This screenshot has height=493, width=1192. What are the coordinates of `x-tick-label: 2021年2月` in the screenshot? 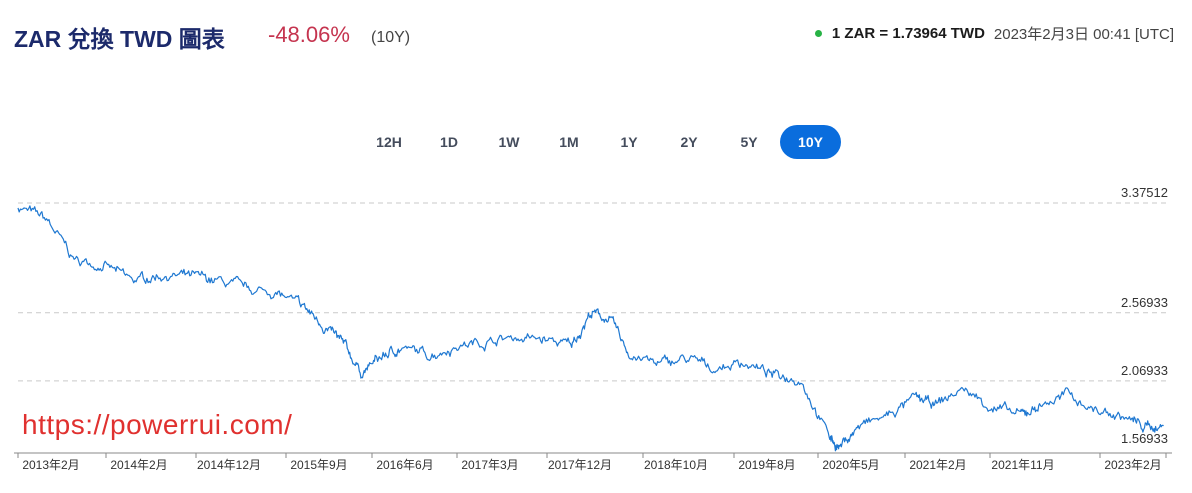 It's located at (937, 465).